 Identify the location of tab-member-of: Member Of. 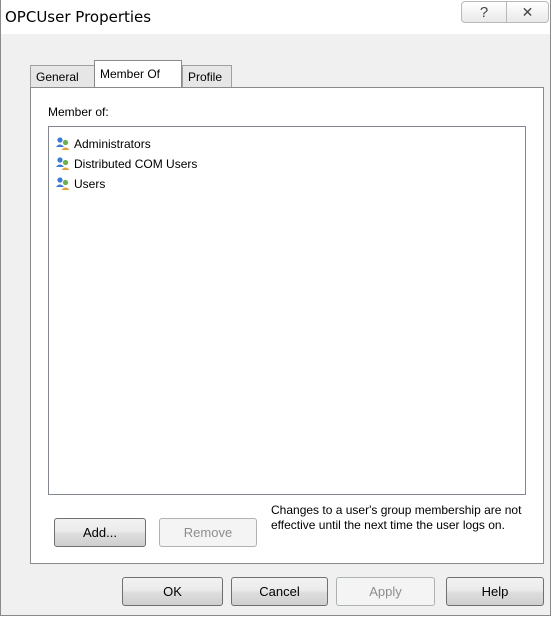
(138, 73).